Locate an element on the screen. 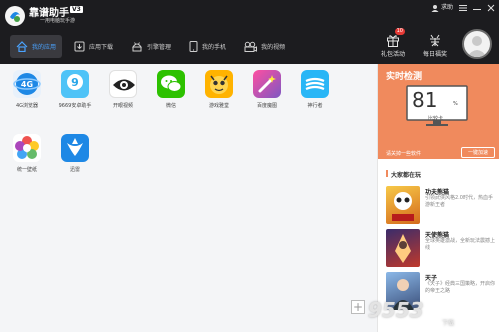 Image resolution: width=499 pixels, height=332 pixels. add-app-button: + is located at coordinates (358, 307).